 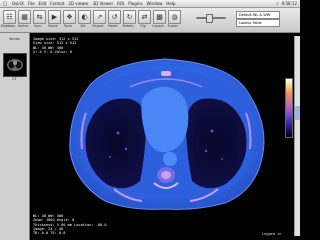 What do you see at coordinates (258, 15) in the screenshot?
I see `wl-popup: Default WL & WW` at bounding box center [258, 15].